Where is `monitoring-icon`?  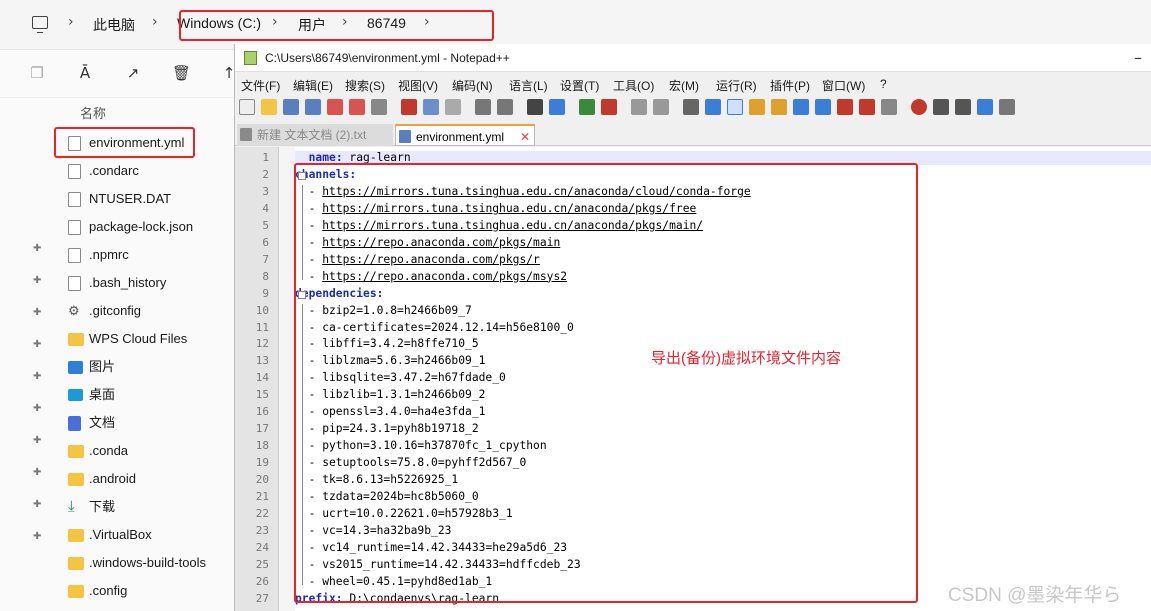 monitoring-icon is located at coordinates (845, 107).